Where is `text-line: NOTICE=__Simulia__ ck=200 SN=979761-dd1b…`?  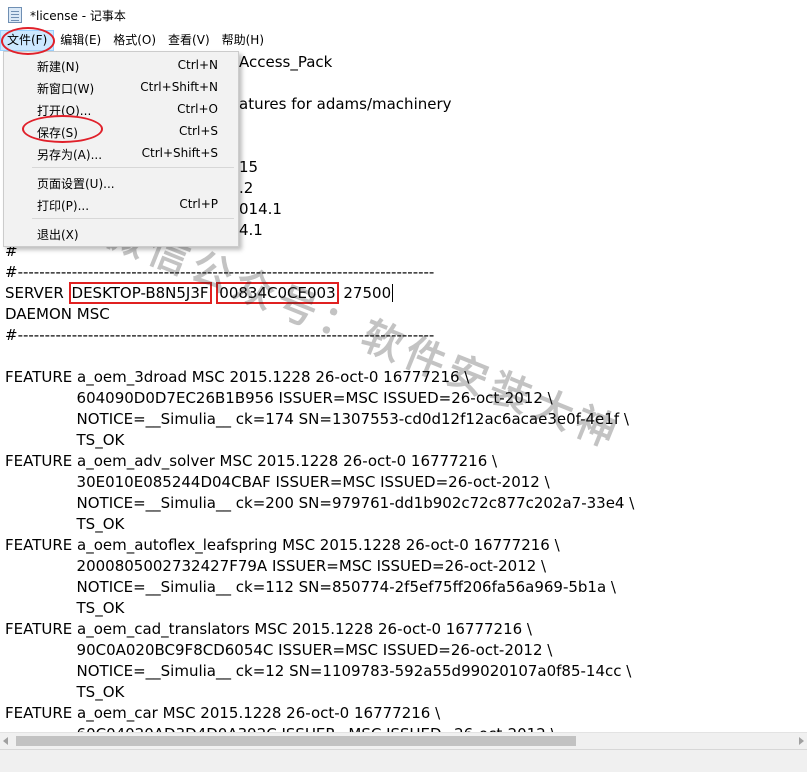
text-line: NOTICE=__Simulia__ ck=200 SN=979761-dd1b… is located at coordinates (320, 503).